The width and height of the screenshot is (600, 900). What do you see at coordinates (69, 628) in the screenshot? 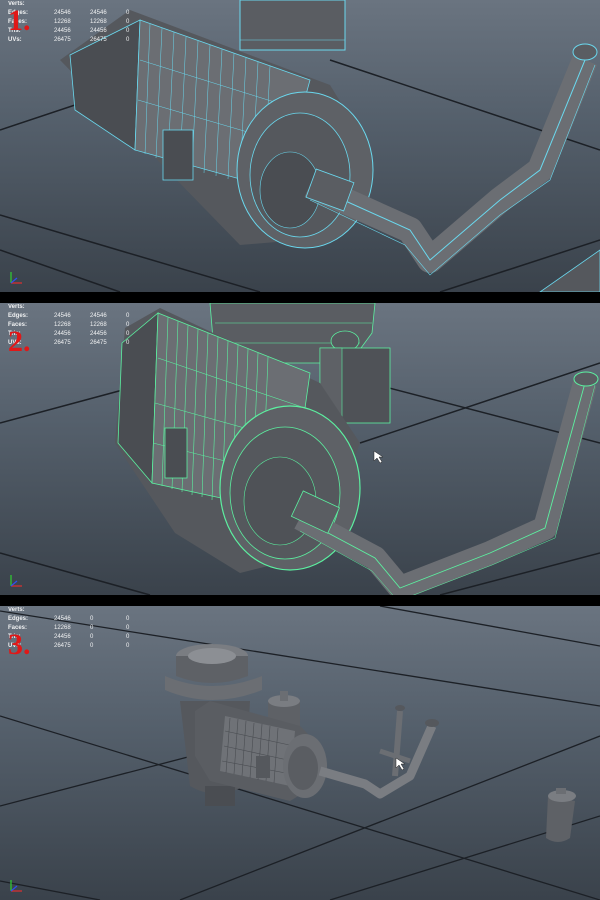
I see `hud-row-faces: Faces: 12268 0 0` at bounding box center [69, 628].